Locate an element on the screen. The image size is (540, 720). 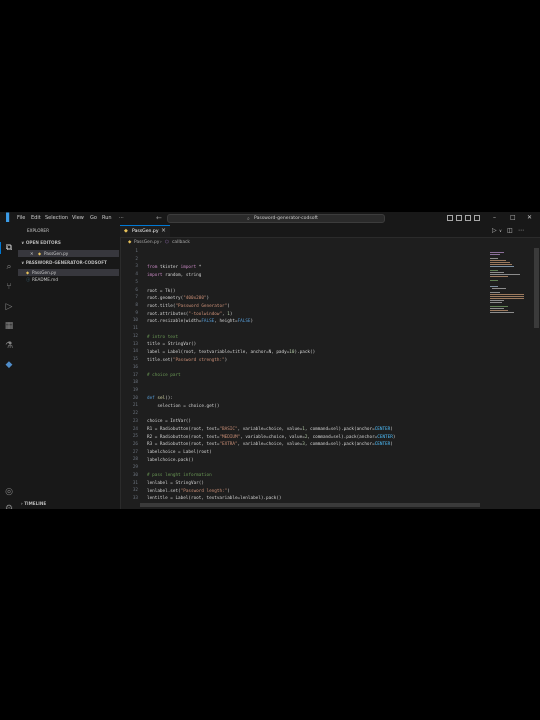
horizontal-scrollbar-thumb is located at coordinates (310, 505).